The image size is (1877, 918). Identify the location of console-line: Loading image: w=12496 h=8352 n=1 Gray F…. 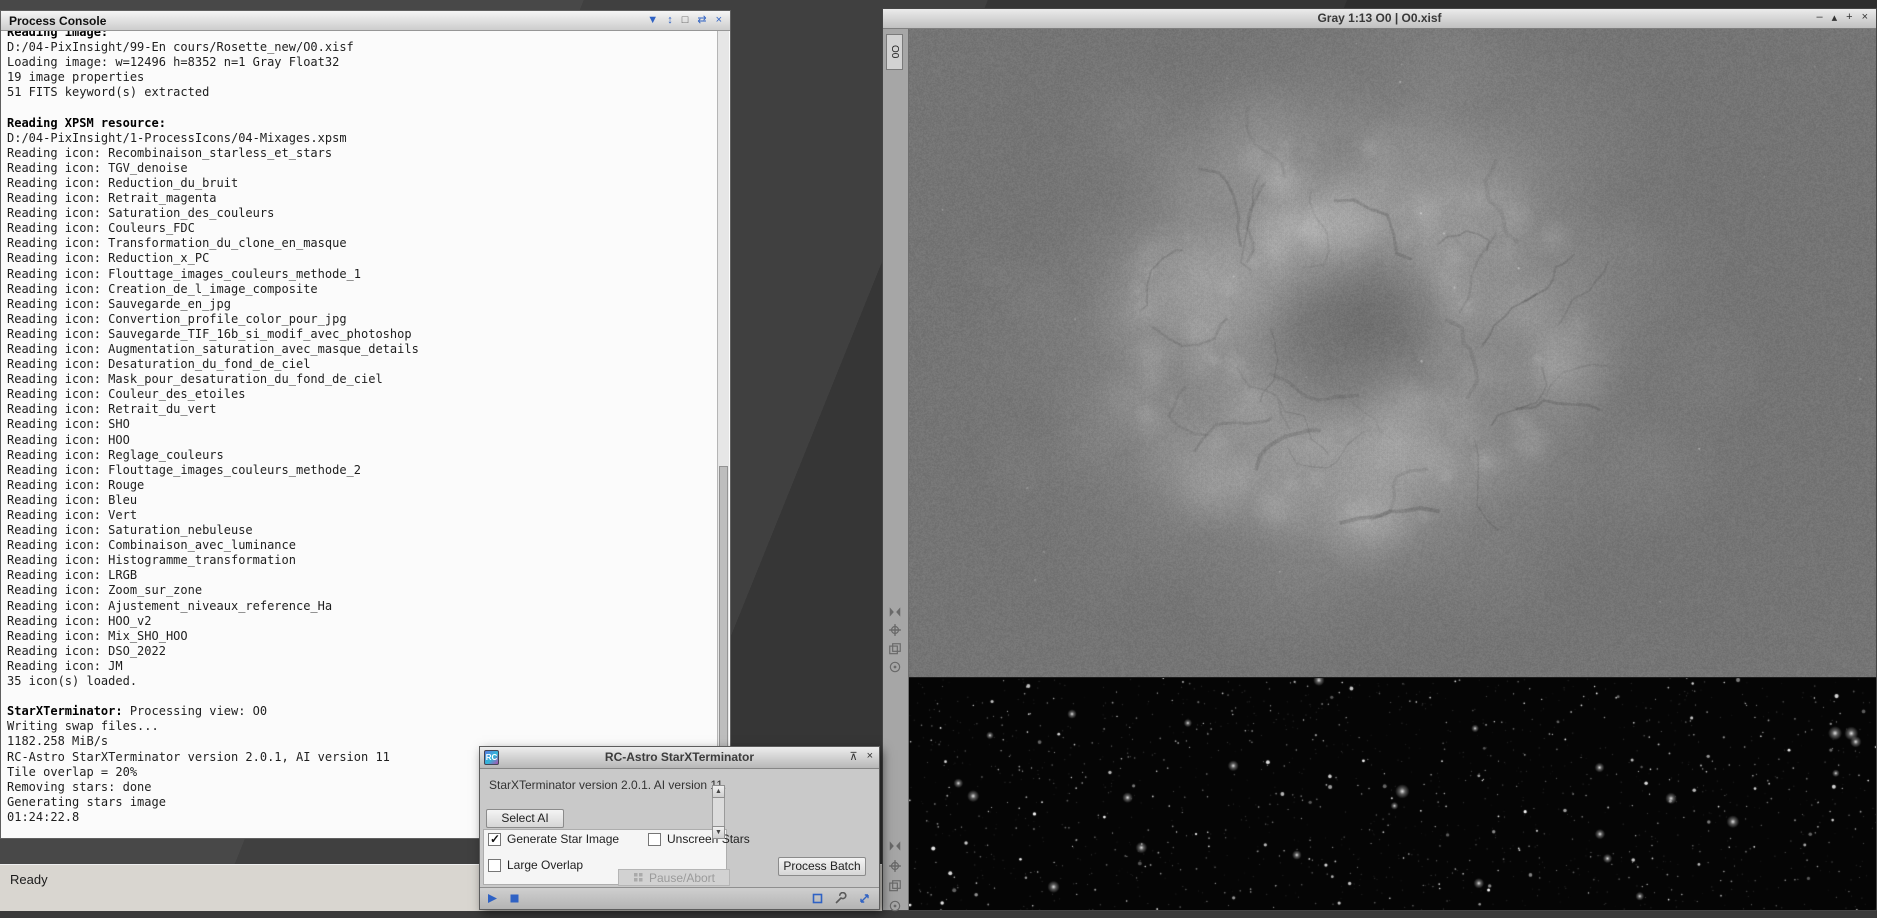
(173, 62).